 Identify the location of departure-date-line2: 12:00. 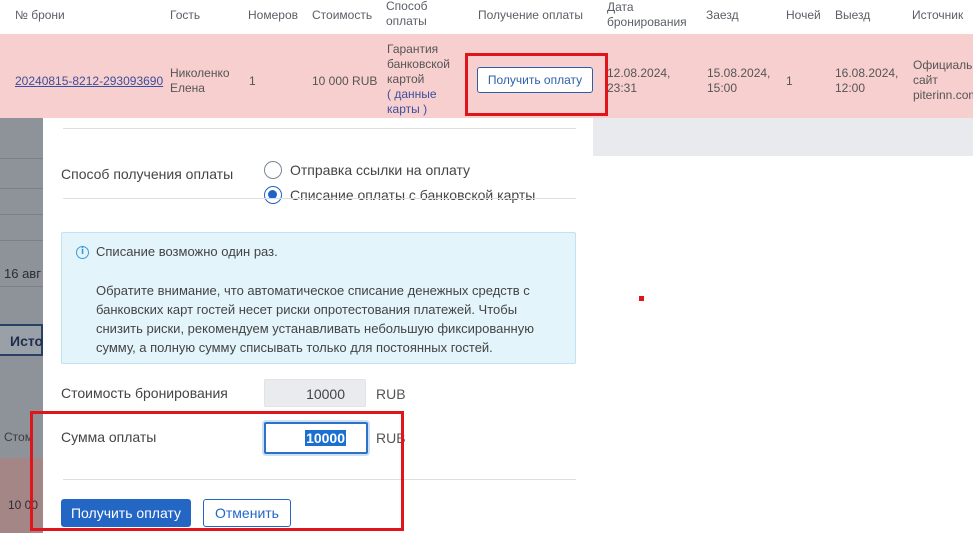
(850, 88).